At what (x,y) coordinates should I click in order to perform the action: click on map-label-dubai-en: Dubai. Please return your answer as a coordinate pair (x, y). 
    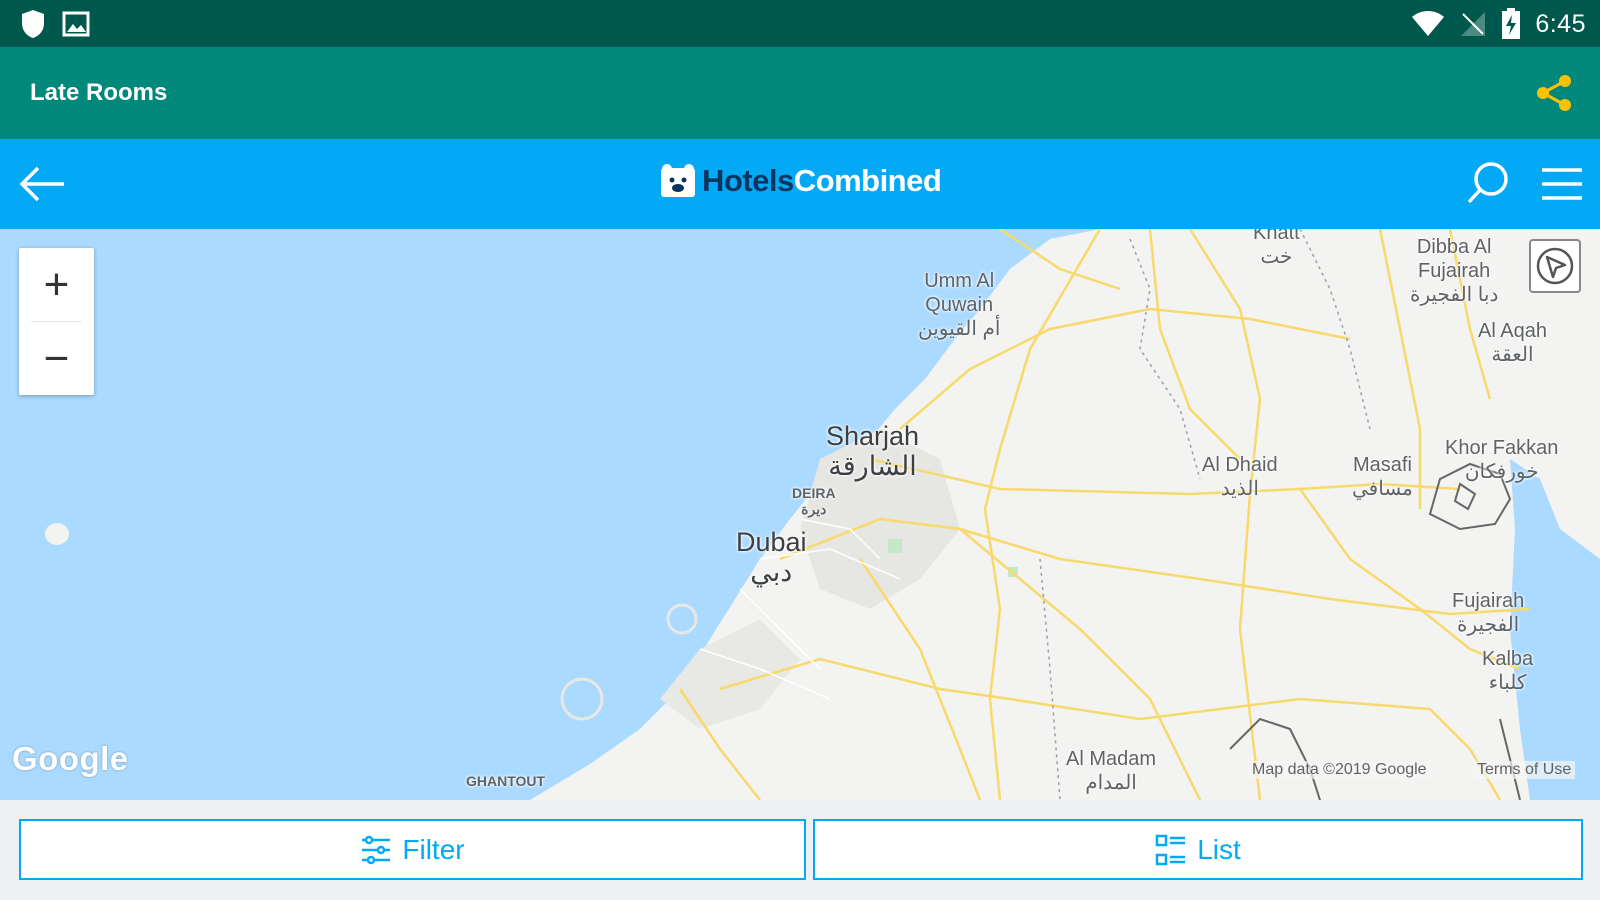
    Looking at the image, I should click on (771, 542).